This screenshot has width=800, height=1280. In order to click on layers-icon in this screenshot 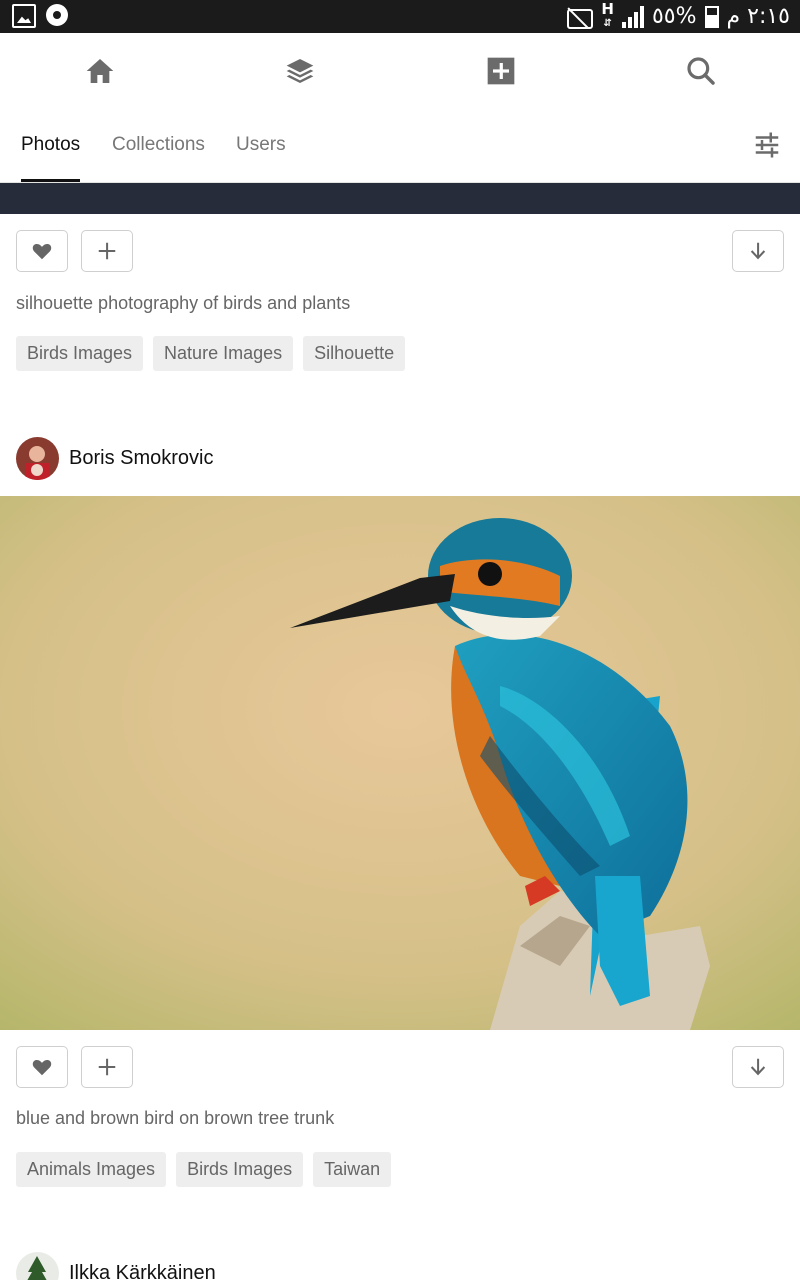, I will do `click(300, 71)`.